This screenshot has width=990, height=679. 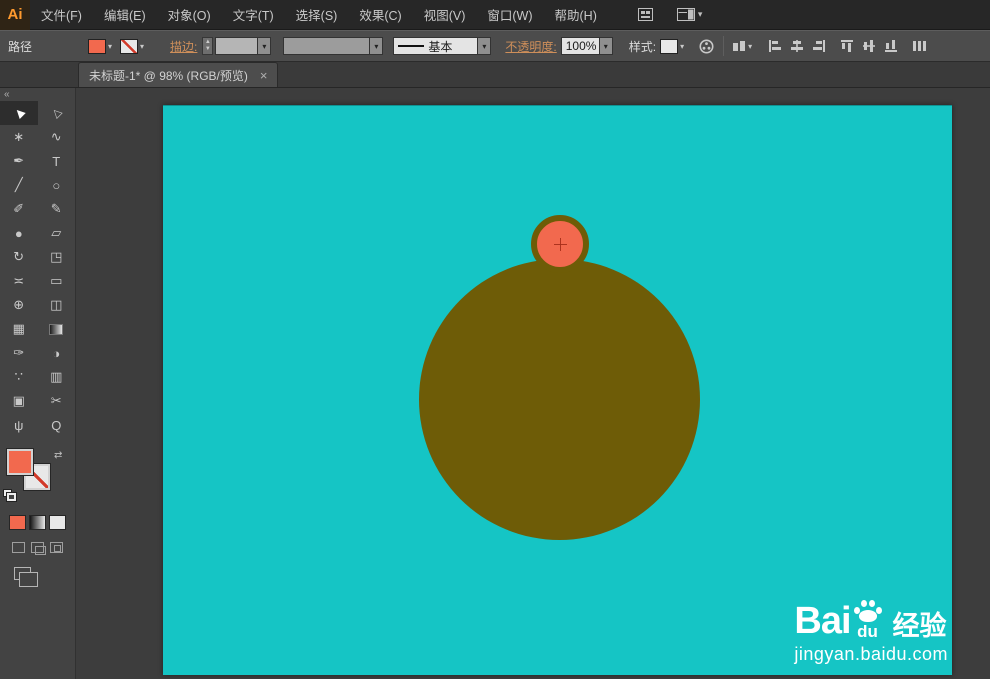 I want to click on recolor-artwork-button, so click(x=706, y=46).